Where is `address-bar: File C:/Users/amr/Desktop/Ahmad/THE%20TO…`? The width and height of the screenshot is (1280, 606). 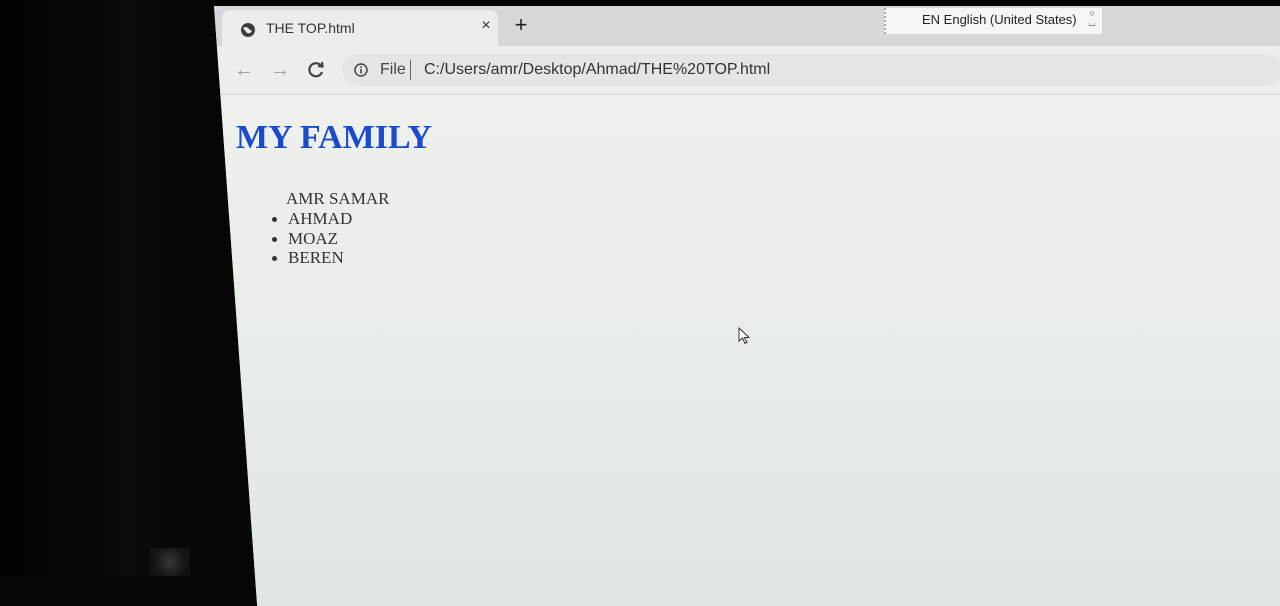 address-bar: File C:/Users/amr/Desktop/Ahmad/THE%20TO… is located at coordinates (811, 70).